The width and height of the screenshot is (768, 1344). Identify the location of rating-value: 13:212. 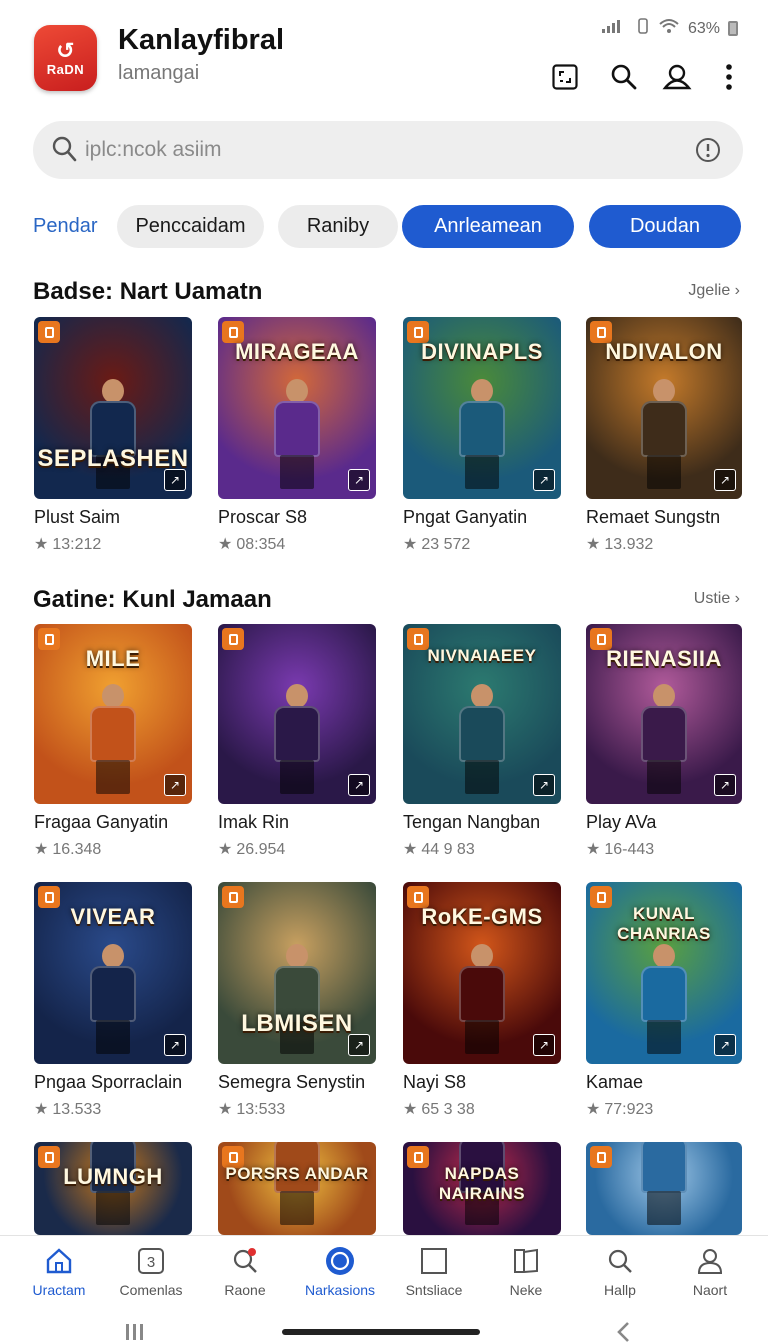
(77, 544).